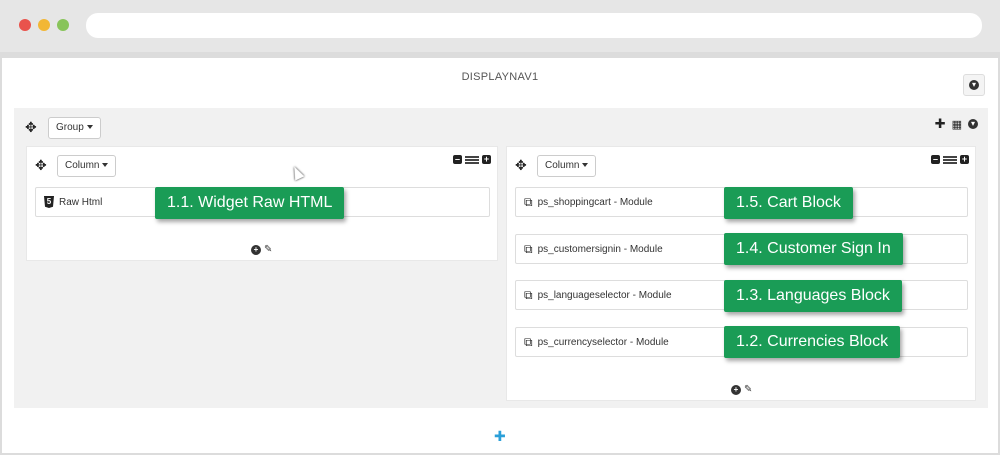 The image size is (1000, 455). What do you see at coordinates (81, 202) in the screenshot?
I see `widget-label: Raw Html` at bounding box center [81, 202].